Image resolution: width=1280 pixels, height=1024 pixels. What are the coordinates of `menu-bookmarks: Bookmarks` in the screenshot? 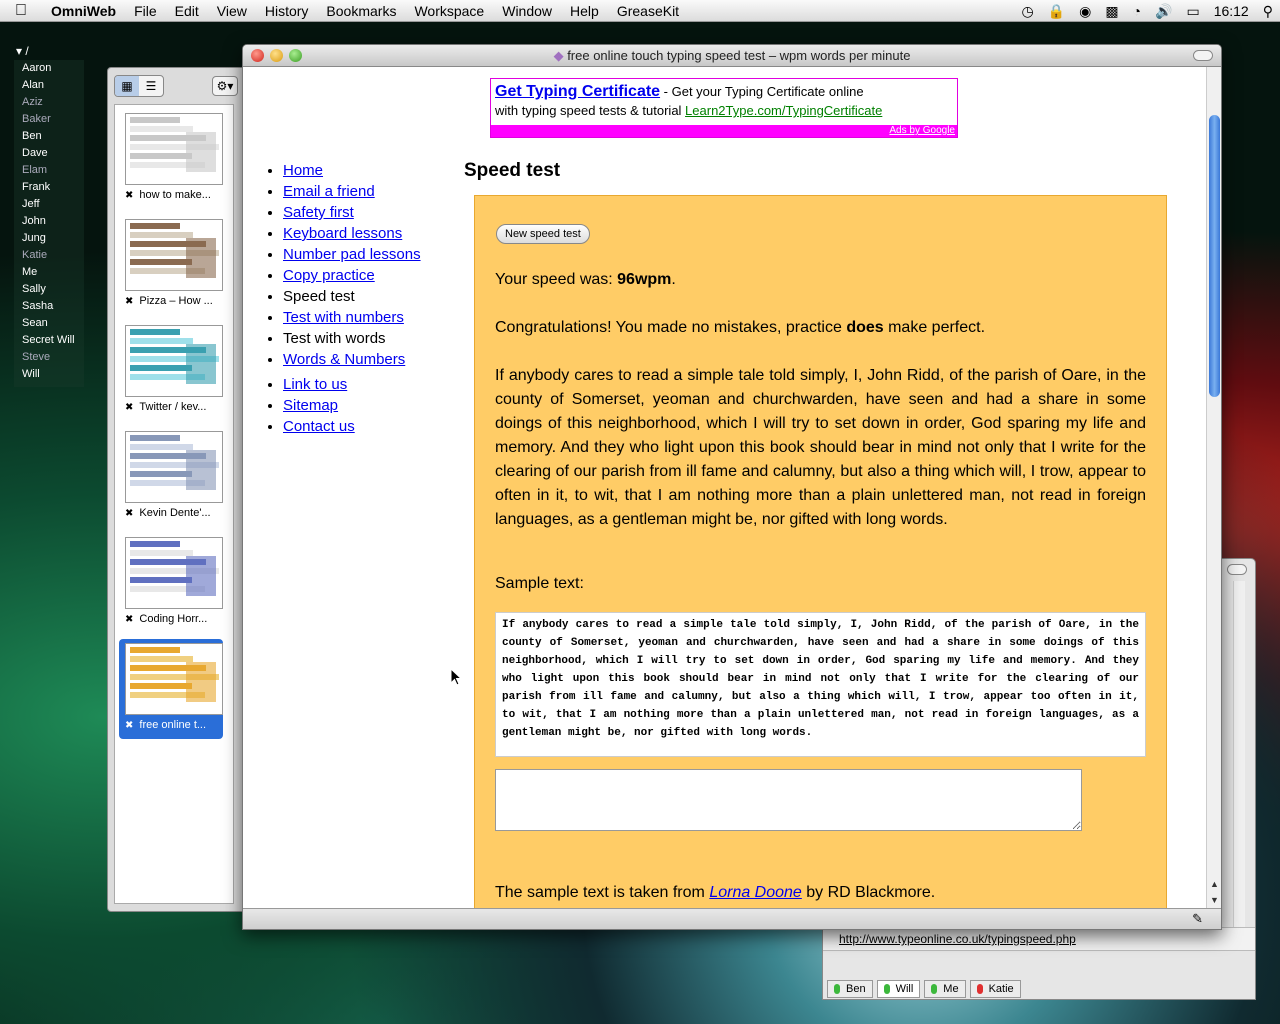 It's located at (361, 11).